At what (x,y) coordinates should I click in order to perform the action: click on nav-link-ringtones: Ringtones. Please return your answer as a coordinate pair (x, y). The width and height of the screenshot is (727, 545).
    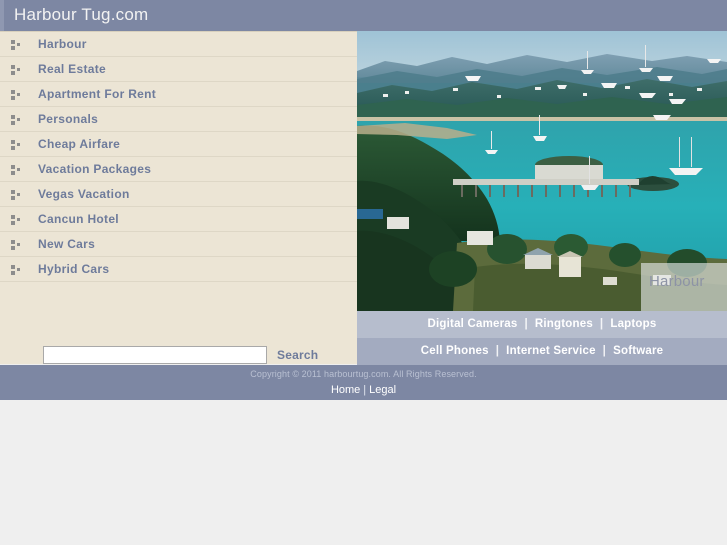
    Looking at the image, I should click on (564, 324).